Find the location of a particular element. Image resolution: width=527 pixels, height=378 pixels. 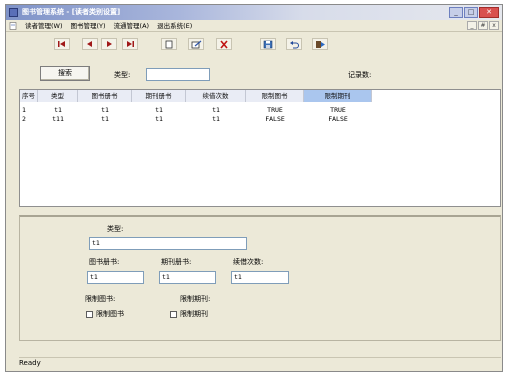

column-header-book-count: 图书册书 is located at coordinates (105, 96).